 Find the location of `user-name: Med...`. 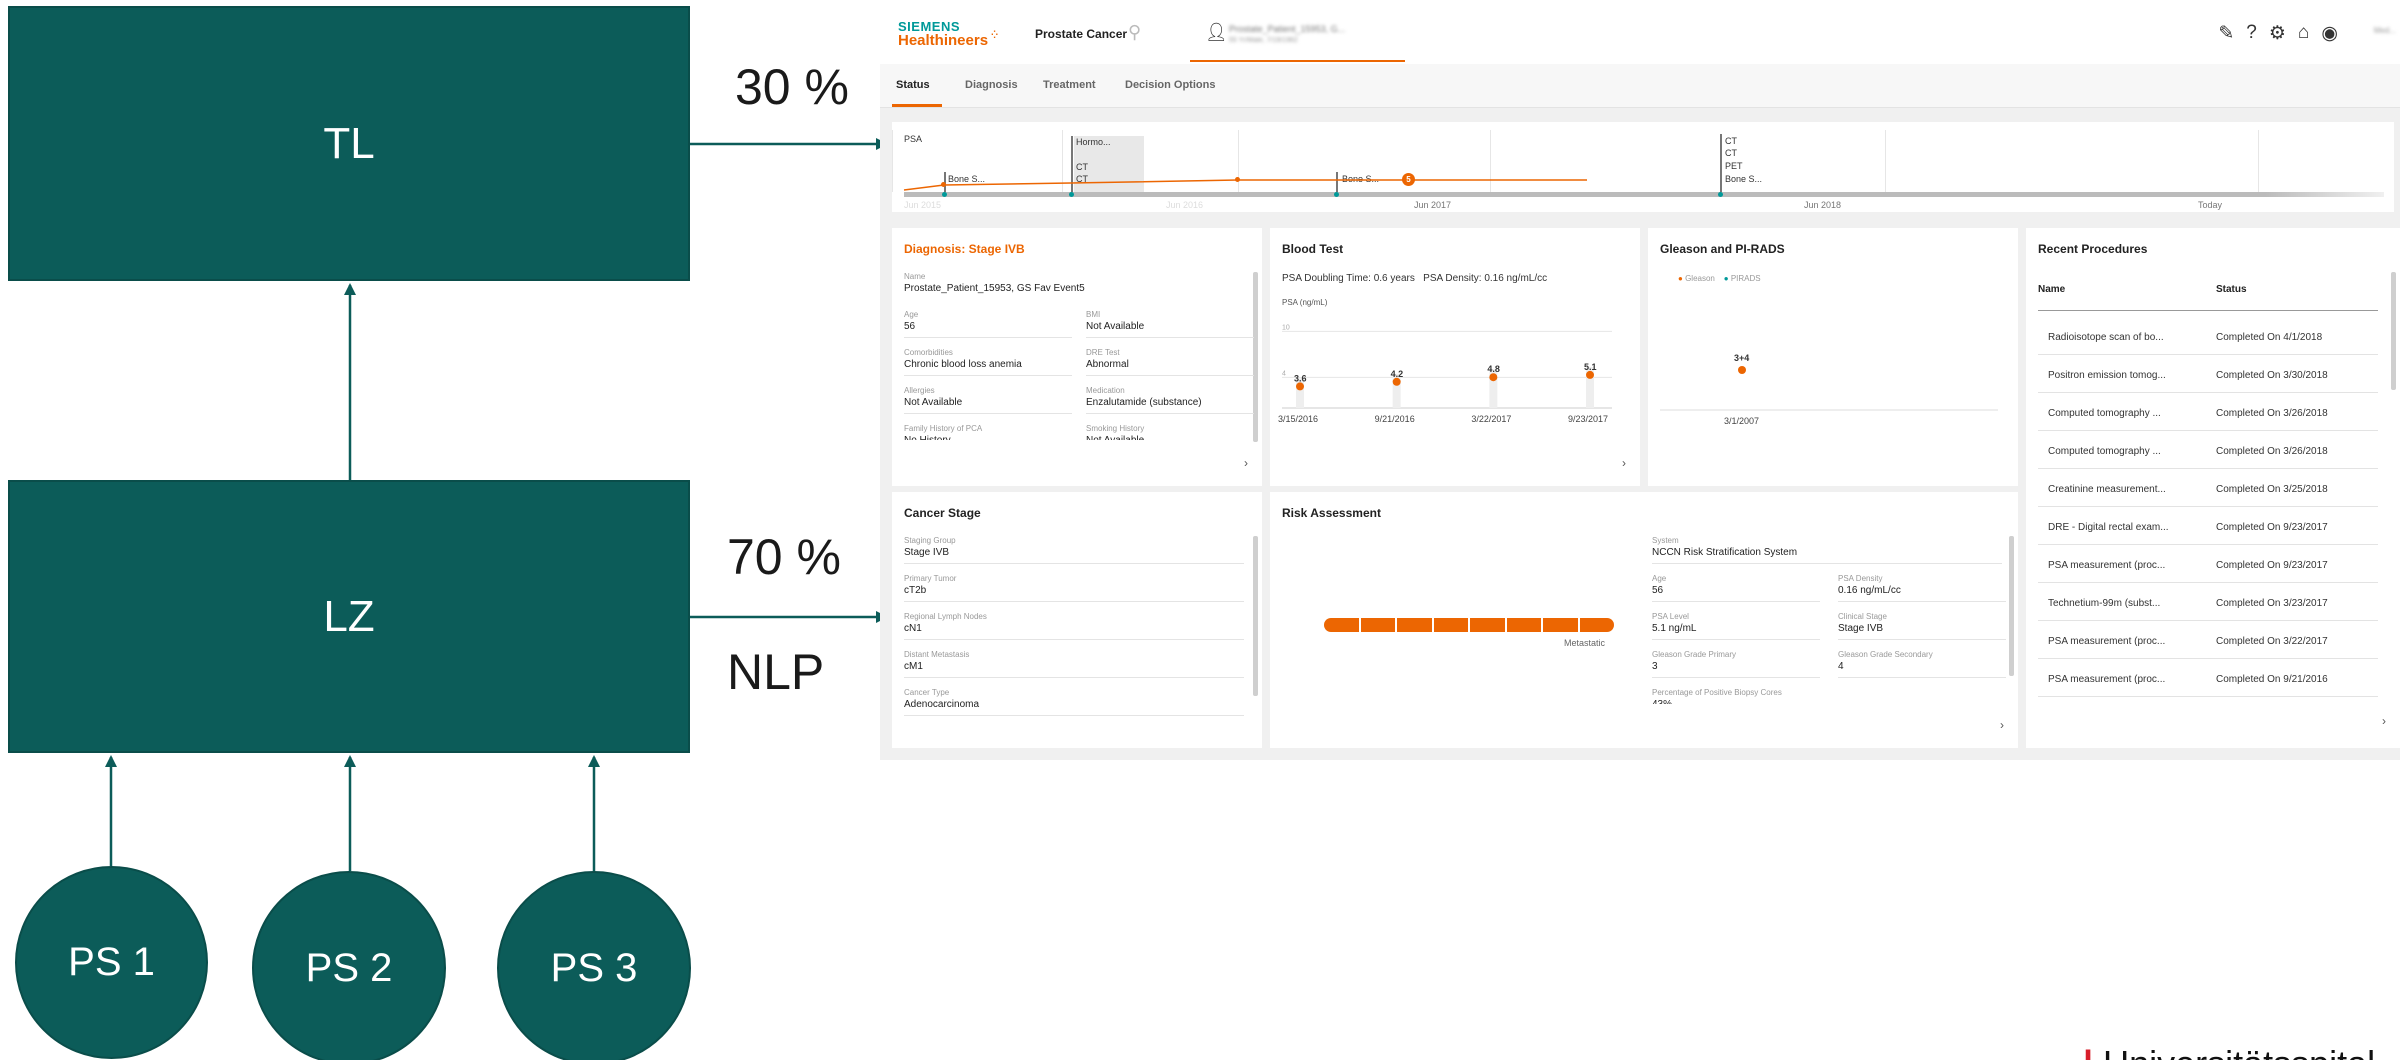

user-name: Med... is located at coordinates (2385, 30).